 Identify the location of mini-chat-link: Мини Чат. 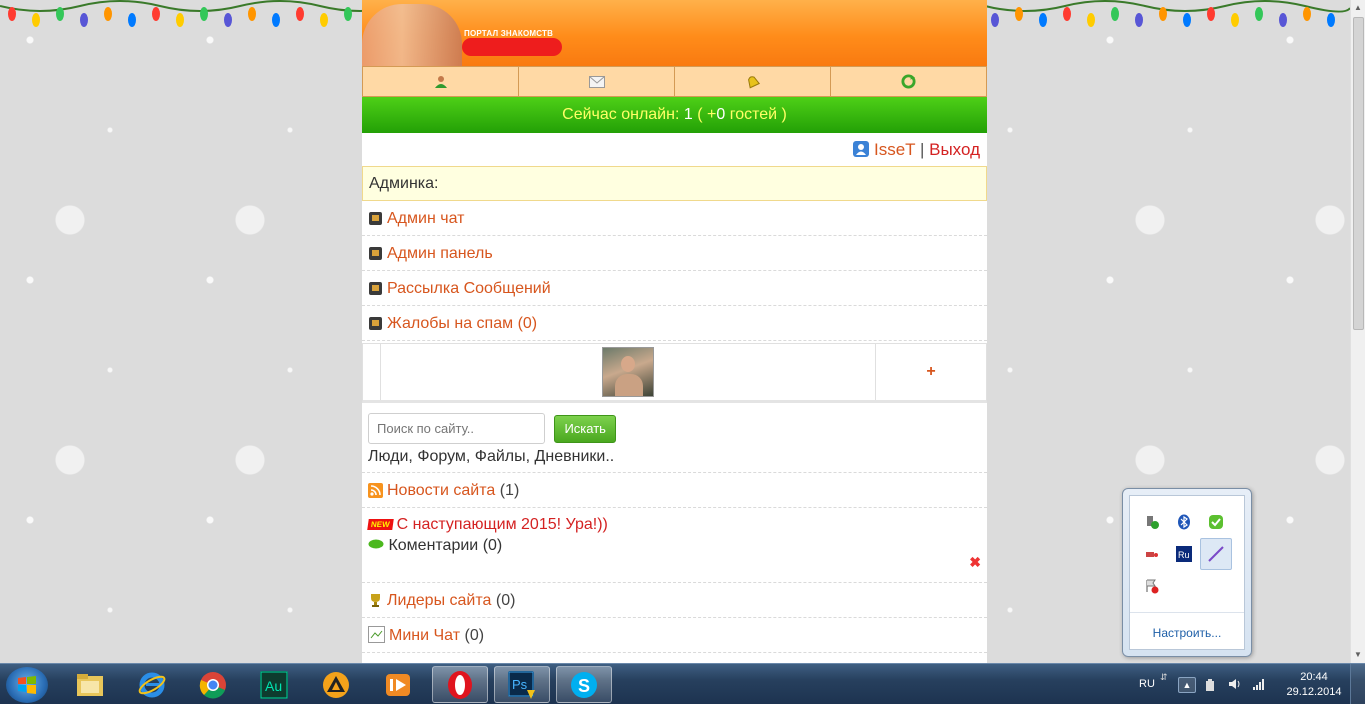
(424, 635).